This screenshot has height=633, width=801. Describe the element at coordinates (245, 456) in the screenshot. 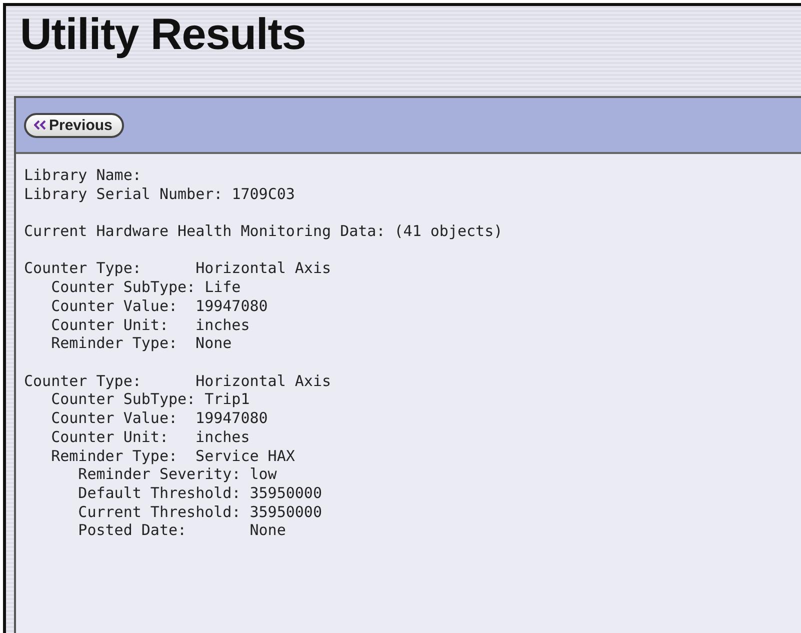

I see `field-value: Service HAX` at that location.